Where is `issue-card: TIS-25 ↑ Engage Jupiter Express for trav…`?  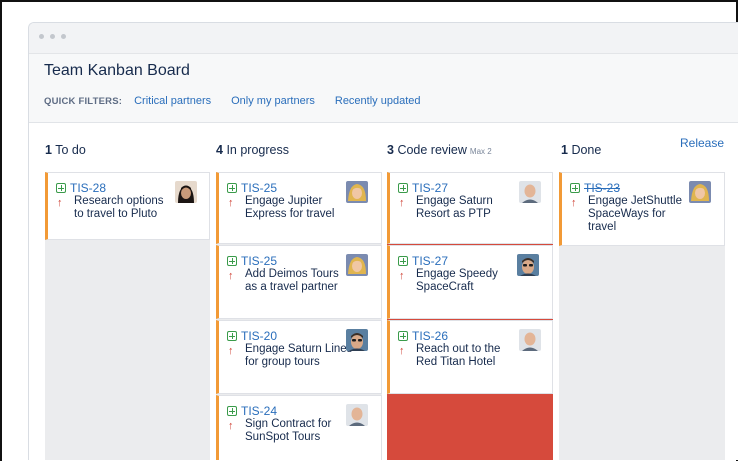
issue-card: TIS-25 ↑ Engage Jupiter Express for trav… is located at coordinates (299, 208).